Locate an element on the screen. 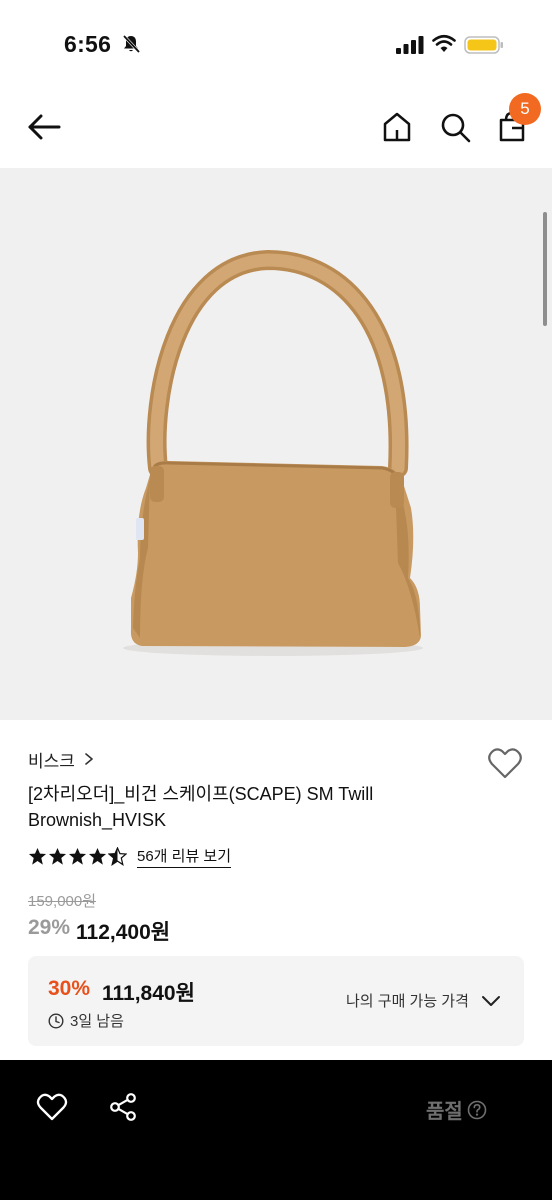  rating-stars is located at coordinates (77, 856).